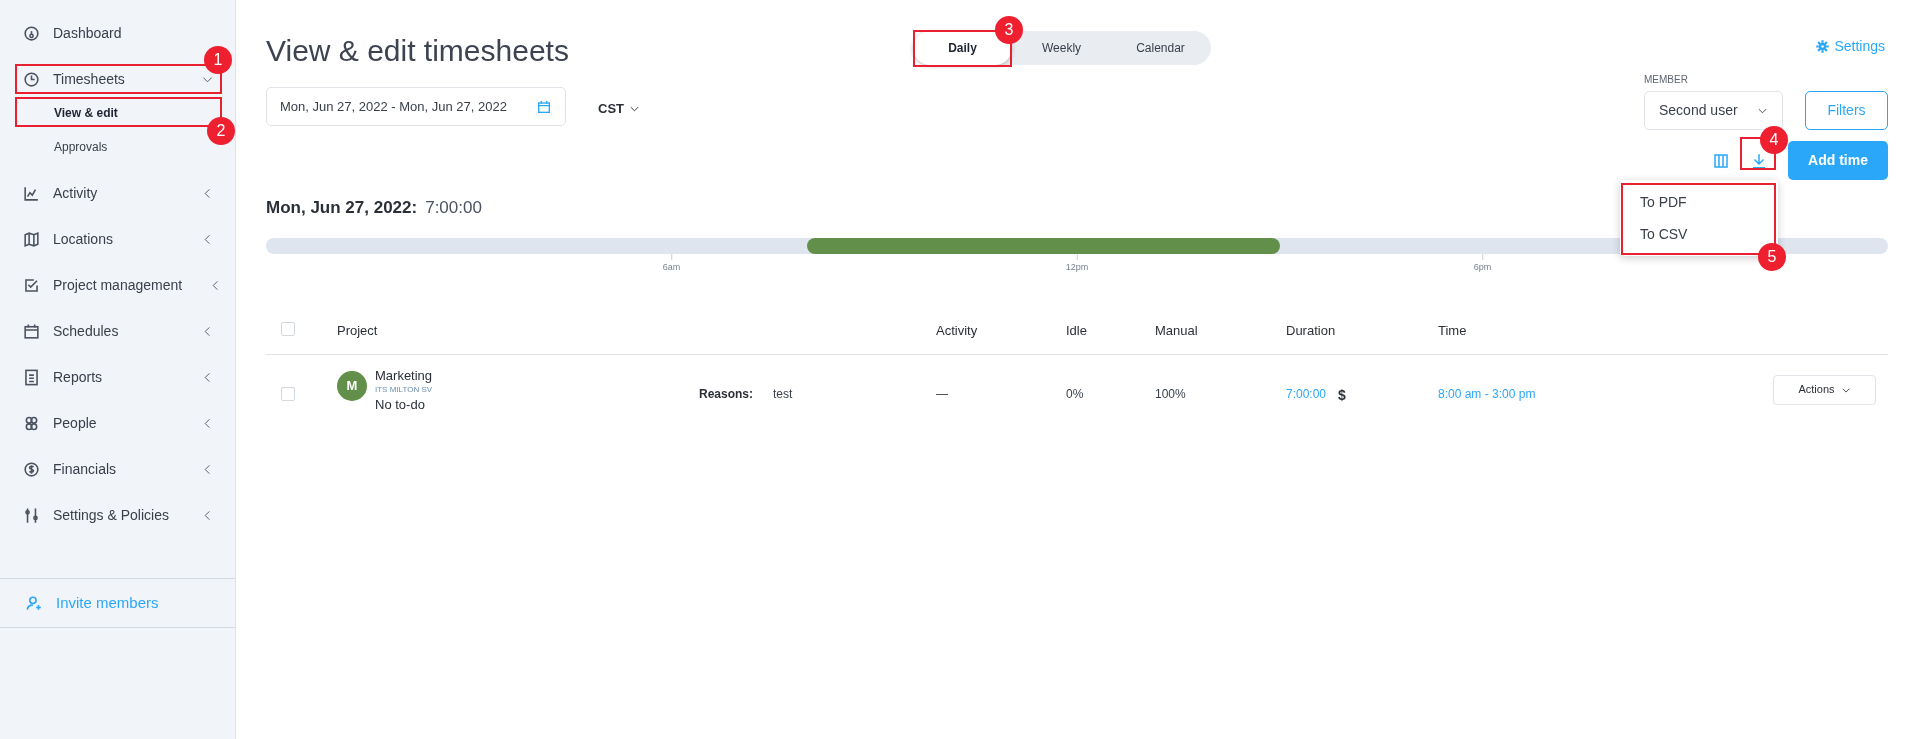  Describe the element at coordinates (1666, 80) in the screenshot. I see `member-label: MEMBER` at that location.